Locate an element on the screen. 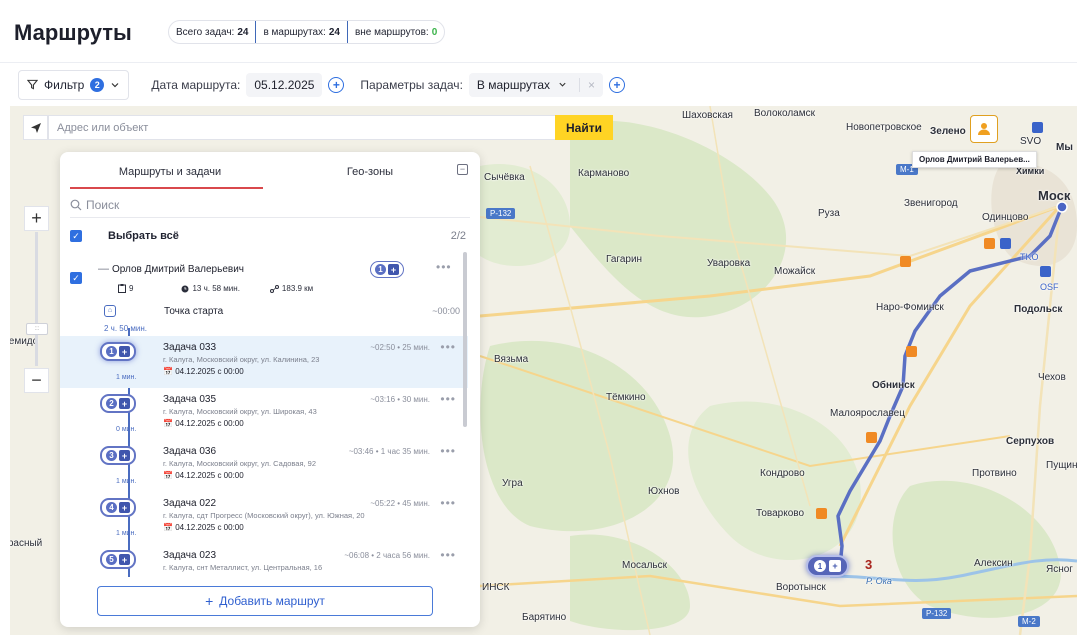 The width and height of the screenshot is (1077, 635). task-eta: ~05:22 • 45 мин. is located at coordinates (400, 503).